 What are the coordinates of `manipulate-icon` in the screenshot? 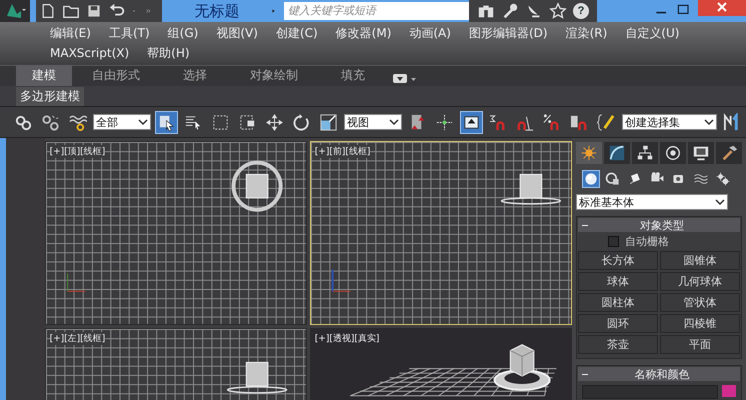 It's located at (444, 122).